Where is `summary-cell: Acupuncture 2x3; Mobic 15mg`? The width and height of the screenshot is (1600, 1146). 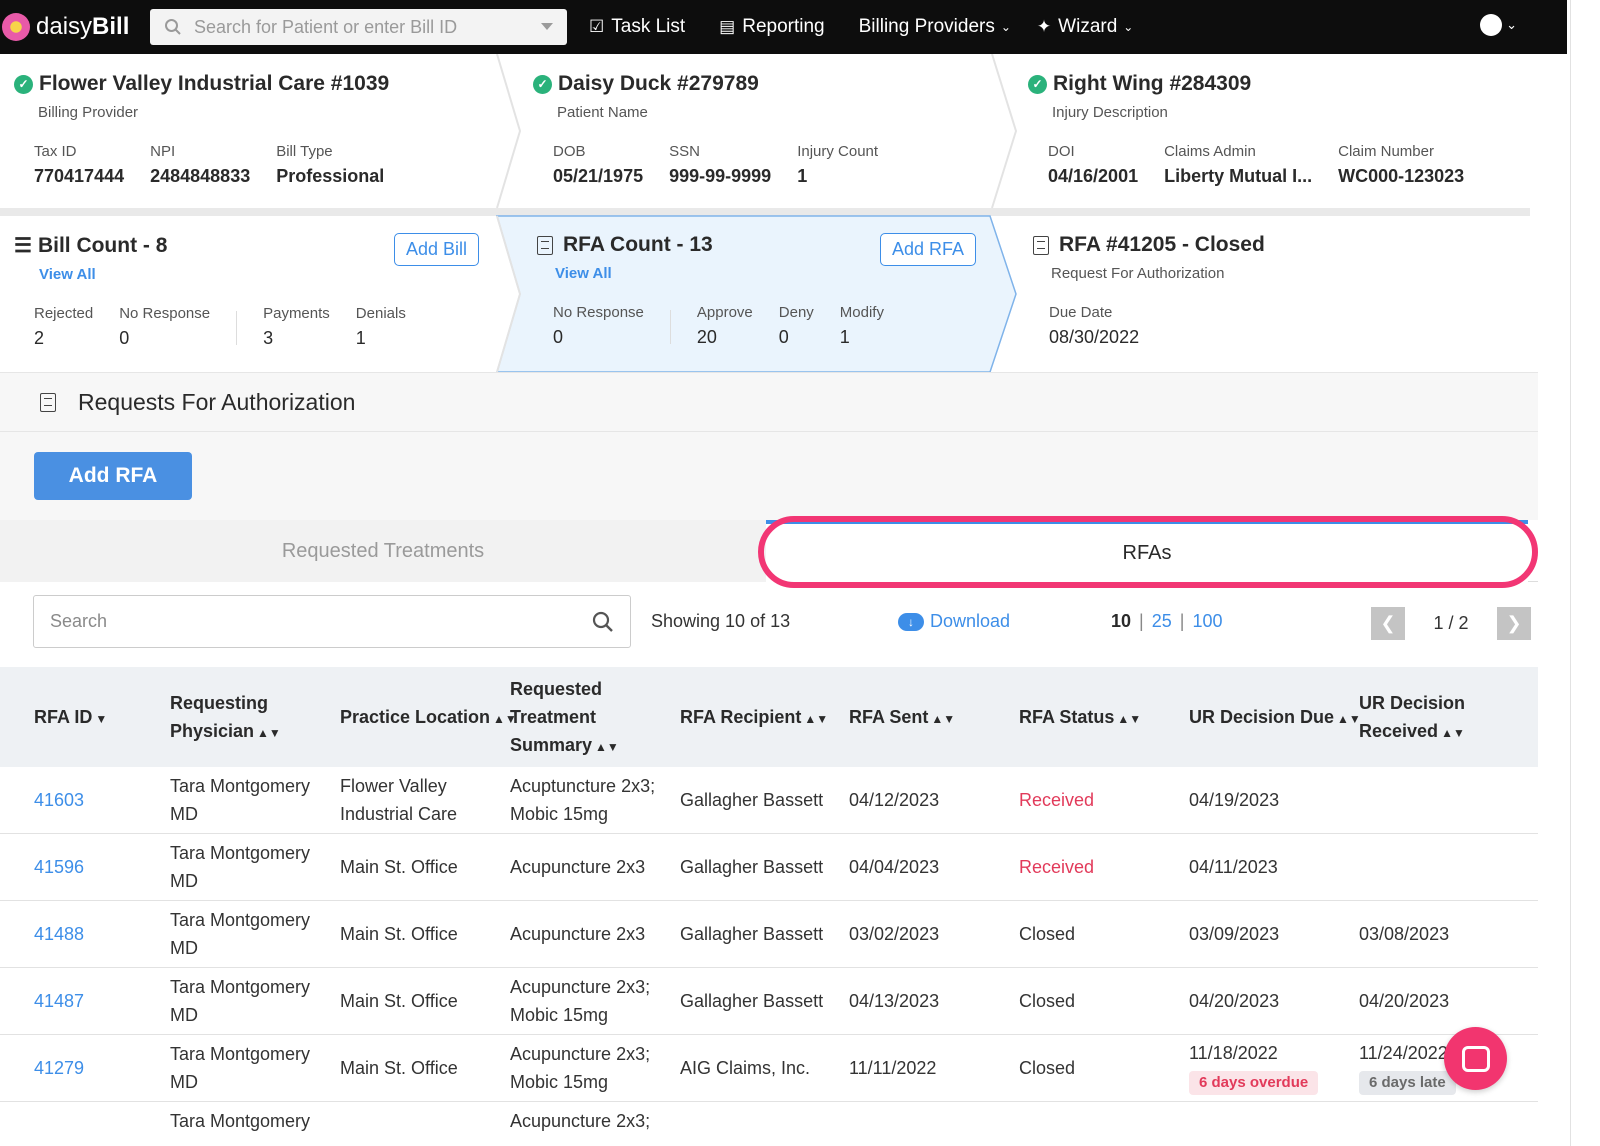
summary-cell: Acupuncture 2x3; Mobic 15mg is located at coordinates (580, 1068).